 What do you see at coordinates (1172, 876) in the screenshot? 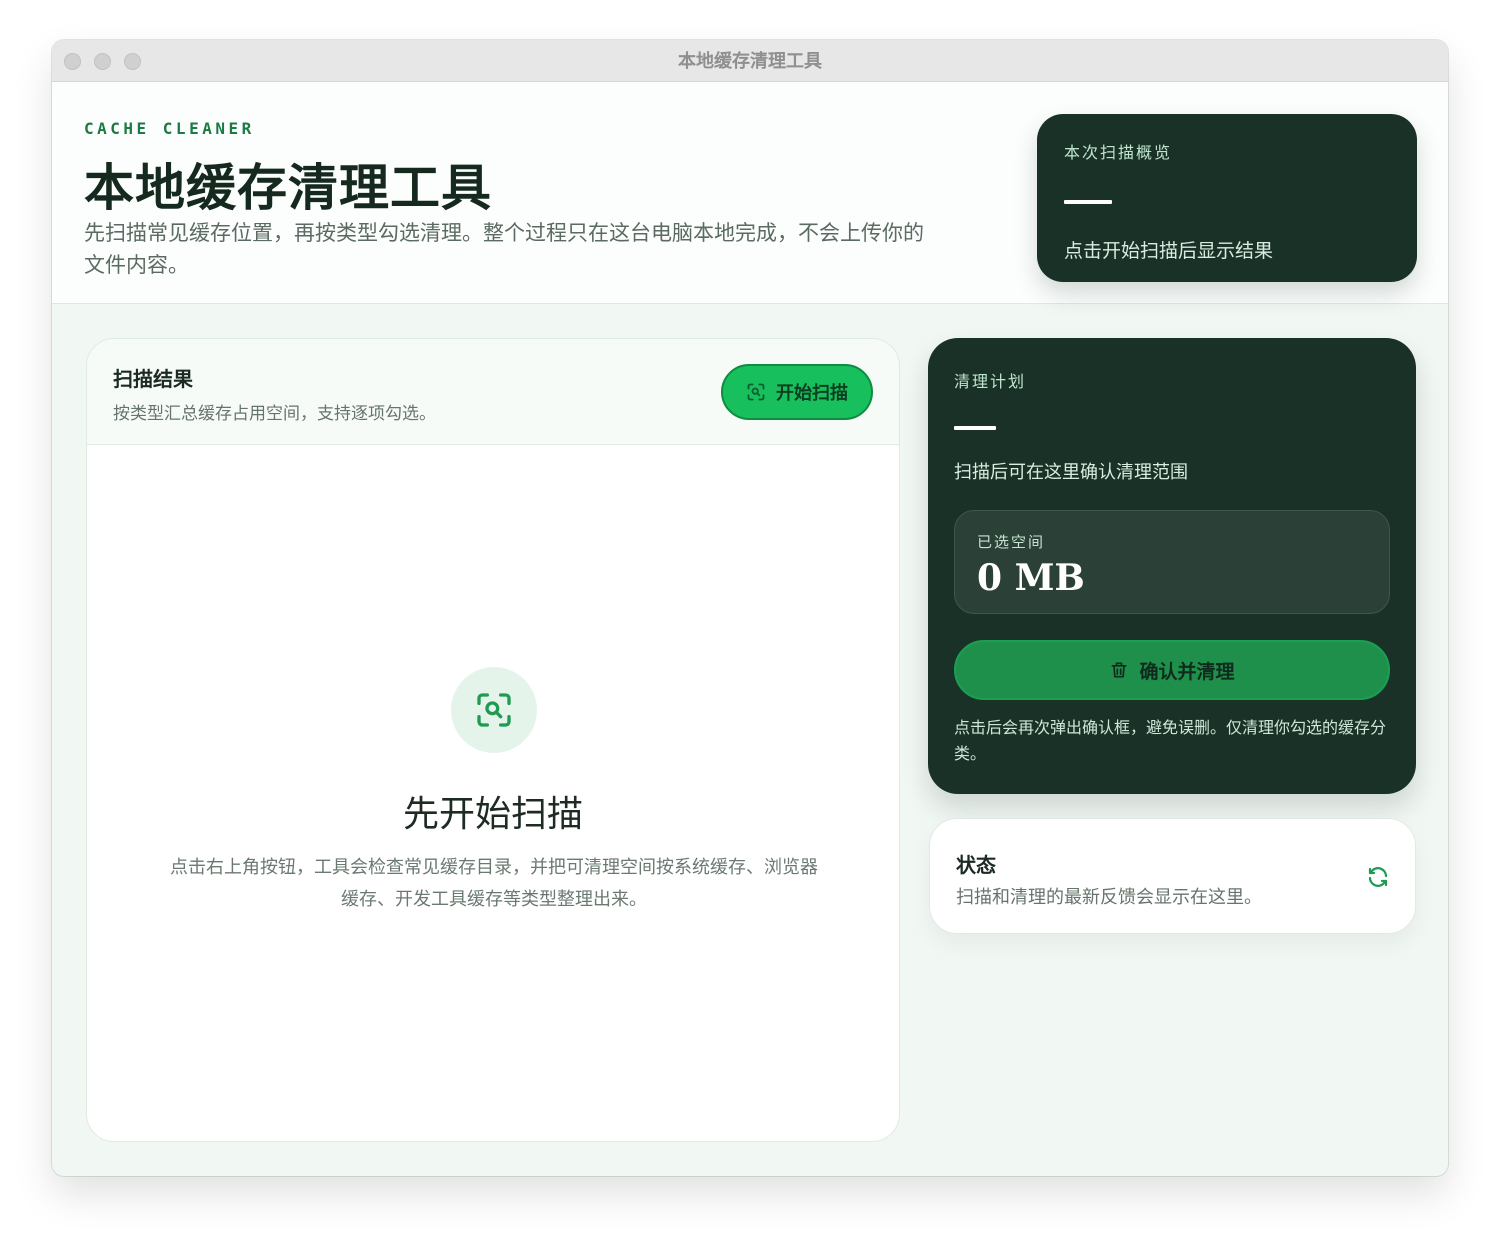
I see `status-card: 状态 扫描和清理的最新反馈会显示在这里。` at bounding box center [1172, 876].